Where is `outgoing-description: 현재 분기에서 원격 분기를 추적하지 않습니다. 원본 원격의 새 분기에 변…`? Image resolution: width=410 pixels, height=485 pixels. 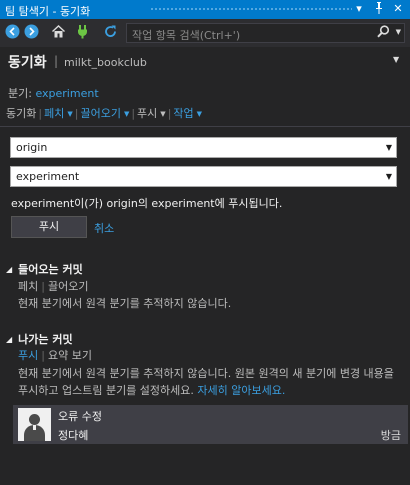 outgoing-description: 현재 분기에서 원격 분기를 추적하지 않습니다. 원본 원격의 새 분기에 변… is located at coordinates (210, 382).